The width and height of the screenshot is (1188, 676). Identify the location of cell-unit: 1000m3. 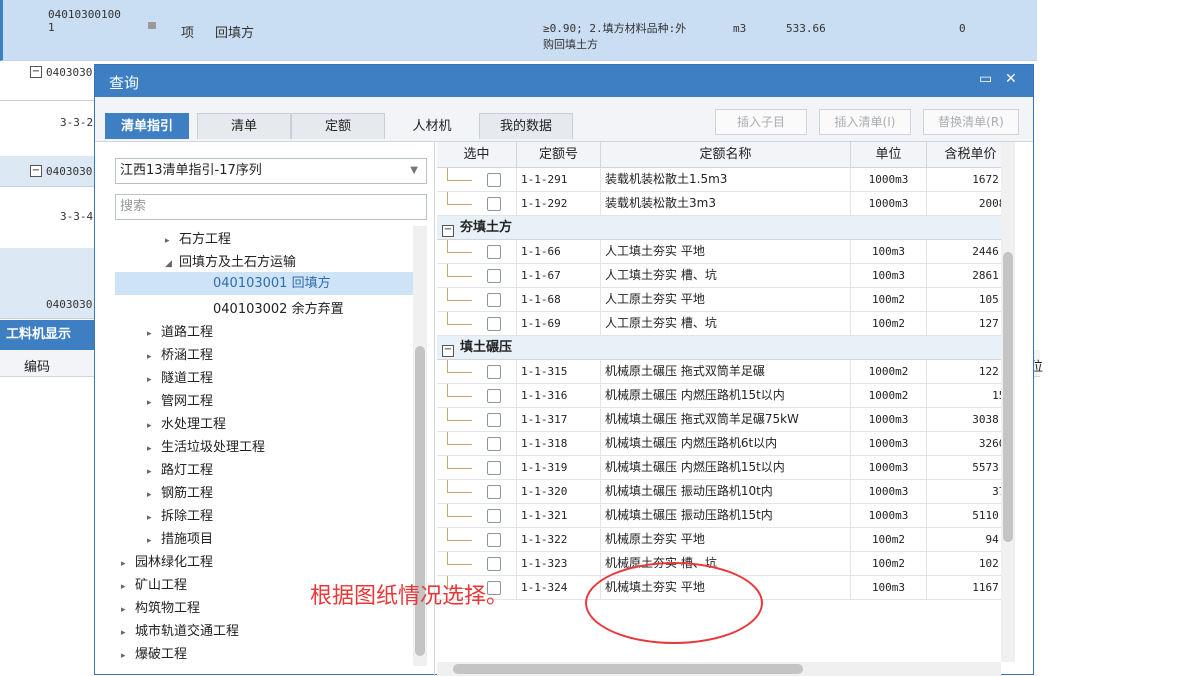
(889, 179).